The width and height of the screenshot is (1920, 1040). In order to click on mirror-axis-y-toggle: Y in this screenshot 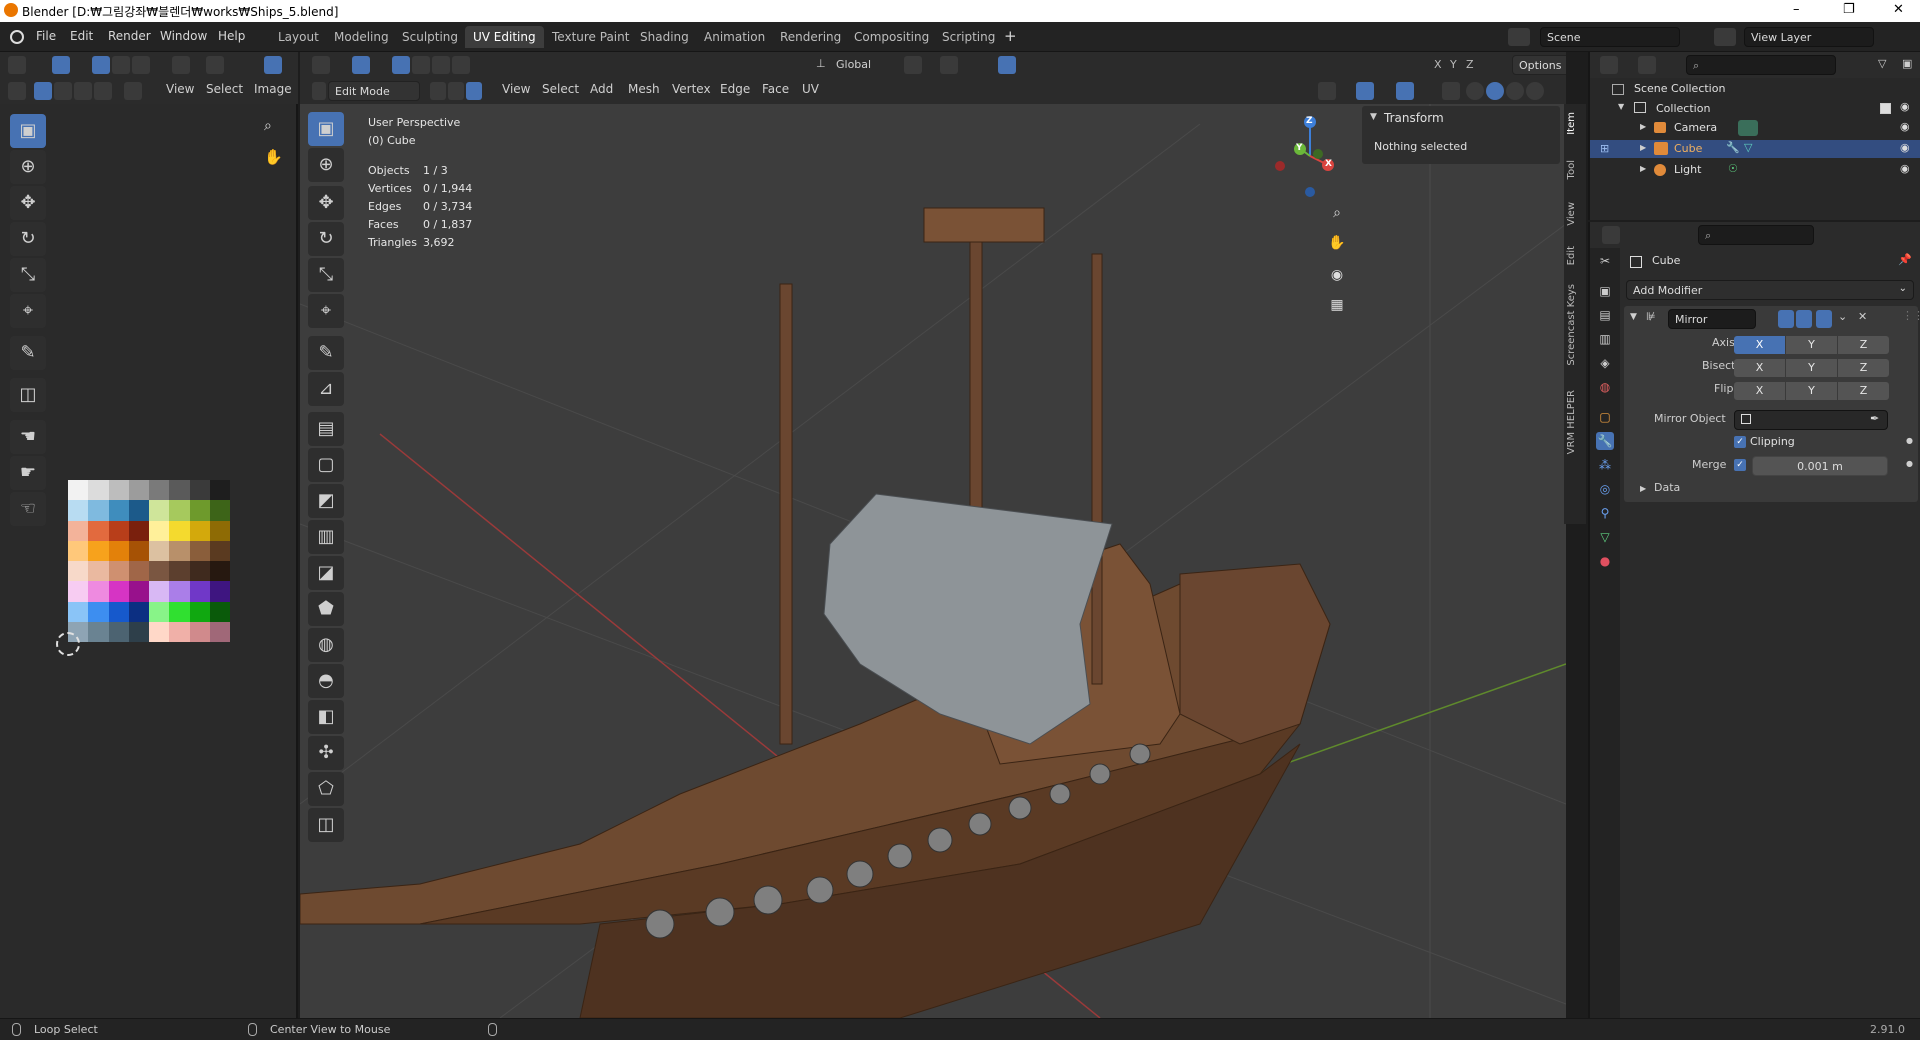, I will do `click(1453, 64)`.